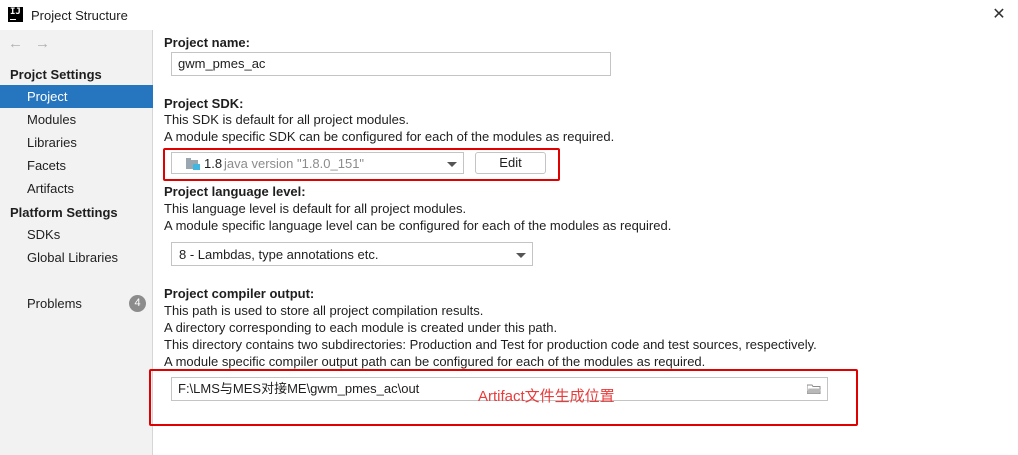 This screenshot has width=1018, height=455. I want to click on forward-arrow-icon: →, so click(42, 43).